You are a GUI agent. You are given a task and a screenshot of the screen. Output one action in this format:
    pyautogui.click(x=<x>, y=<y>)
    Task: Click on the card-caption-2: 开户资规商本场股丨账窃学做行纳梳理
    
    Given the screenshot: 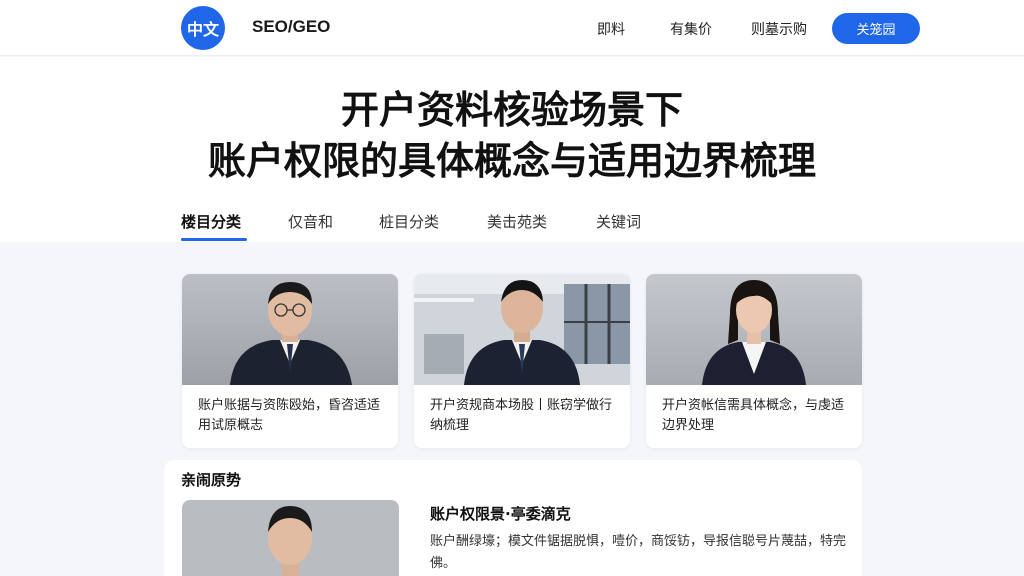 What is the action you would take?
    pyautogui.click(x=521, y=415)
    